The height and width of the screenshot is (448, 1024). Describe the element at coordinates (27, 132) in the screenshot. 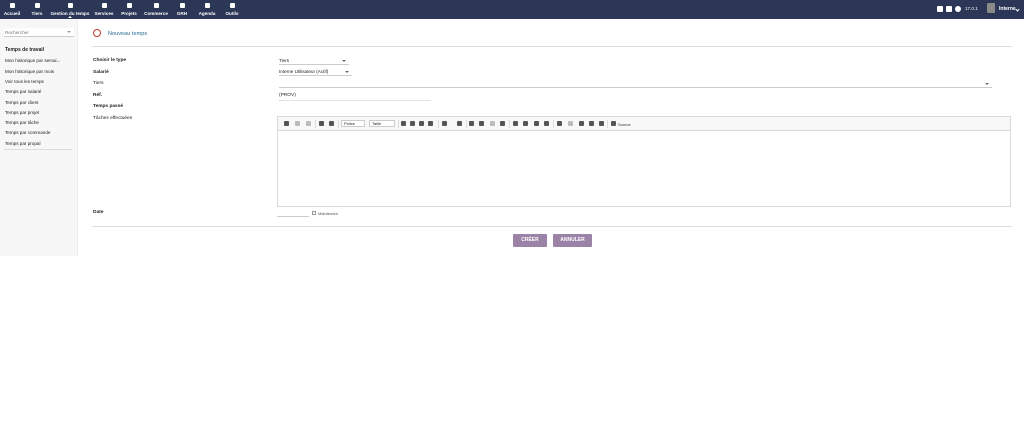

I see `sidebar-item: Temps par commande` at that location.